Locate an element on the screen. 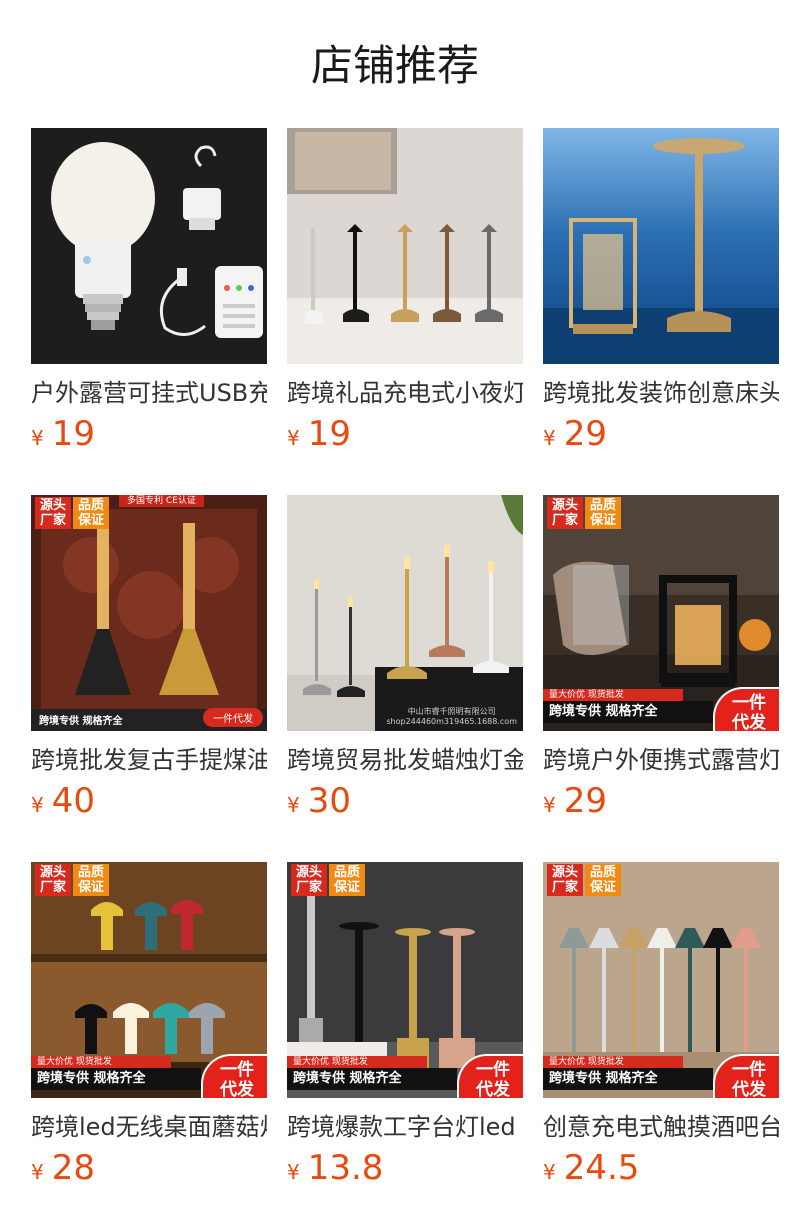 This screenshot has width=790, height=1230. product-price: ¥28 is located at coordinates (149, 1168).